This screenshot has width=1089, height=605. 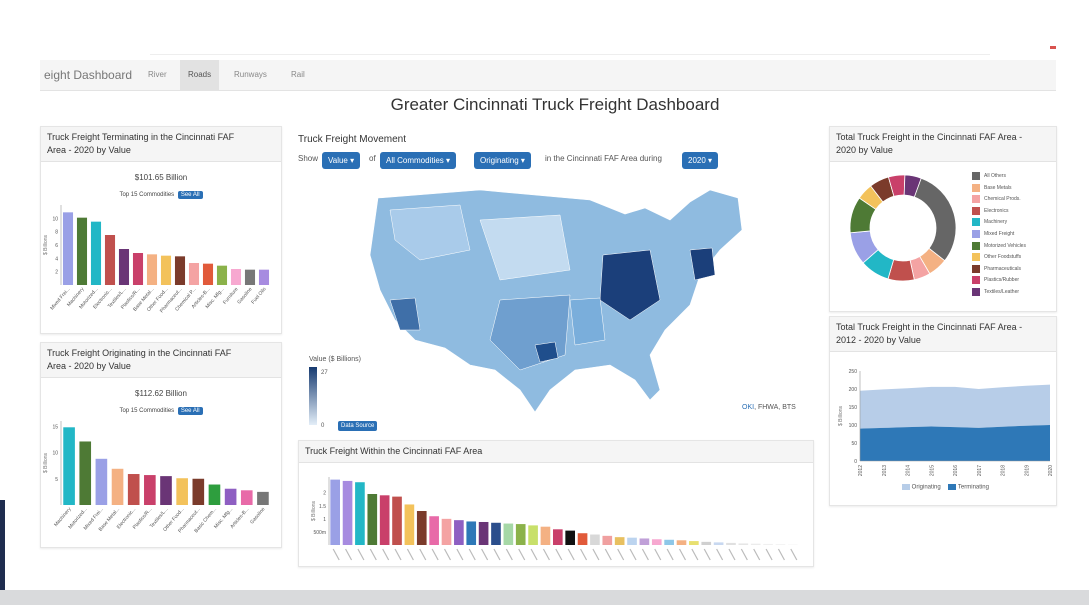 What do you see at coordinates (603, 158) in the screenshot?
I see `in-area-label: in the Cincinnati FAF Area during` at bounding box center [603, 158].